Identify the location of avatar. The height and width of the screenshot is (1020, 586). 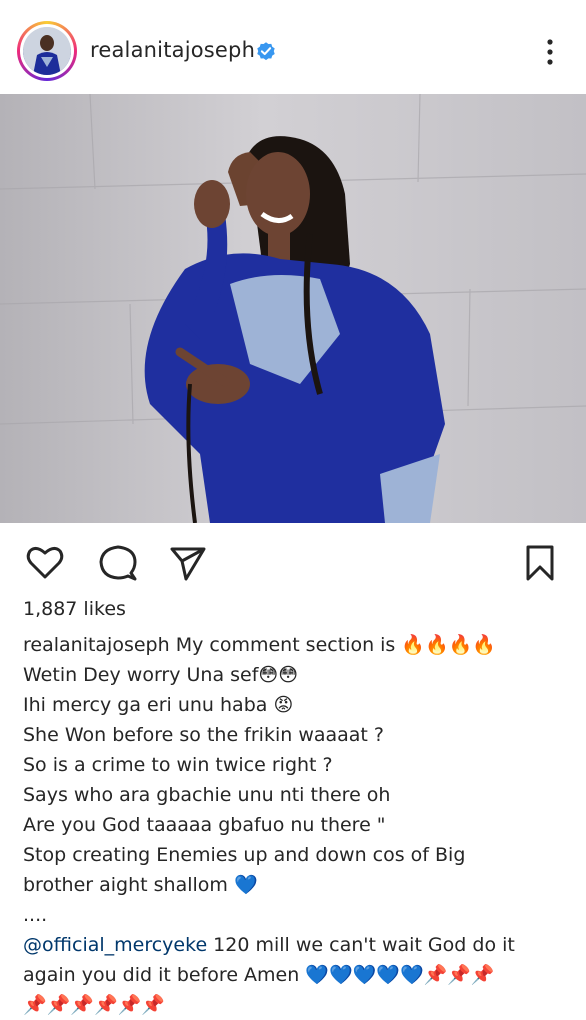
(47, 51).